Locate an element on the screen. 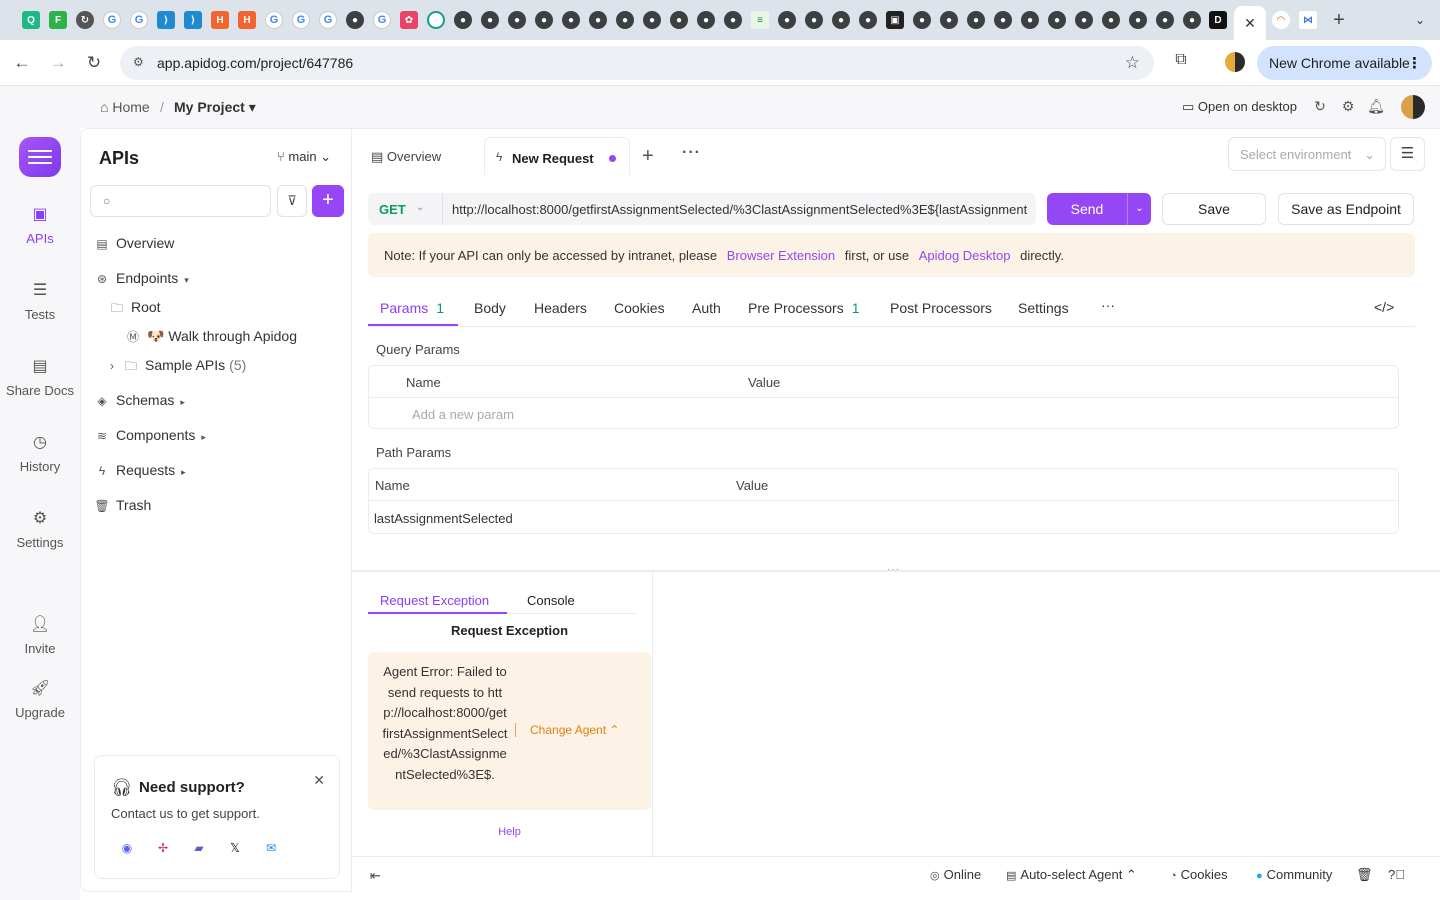  tree-item-components: ≋ Components ▸ is located at coordinates (150, 435).